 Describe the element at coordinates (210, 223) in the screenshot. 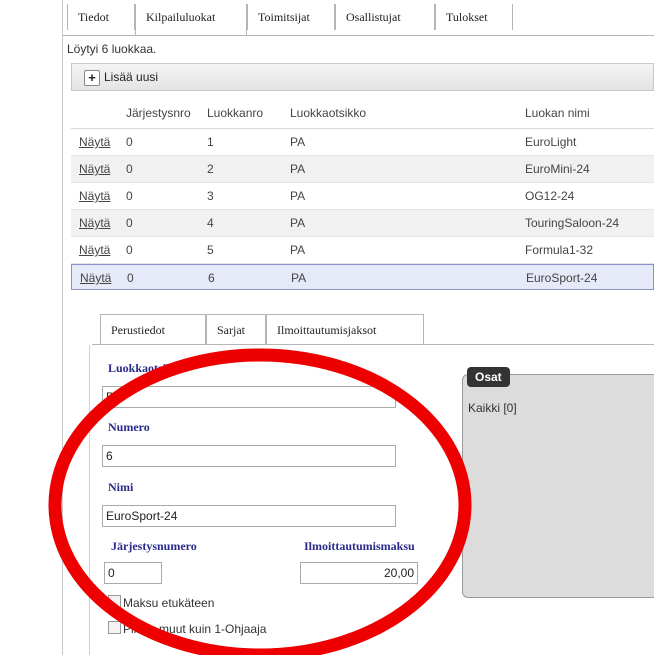

I see `cell-number: 4` at that location.